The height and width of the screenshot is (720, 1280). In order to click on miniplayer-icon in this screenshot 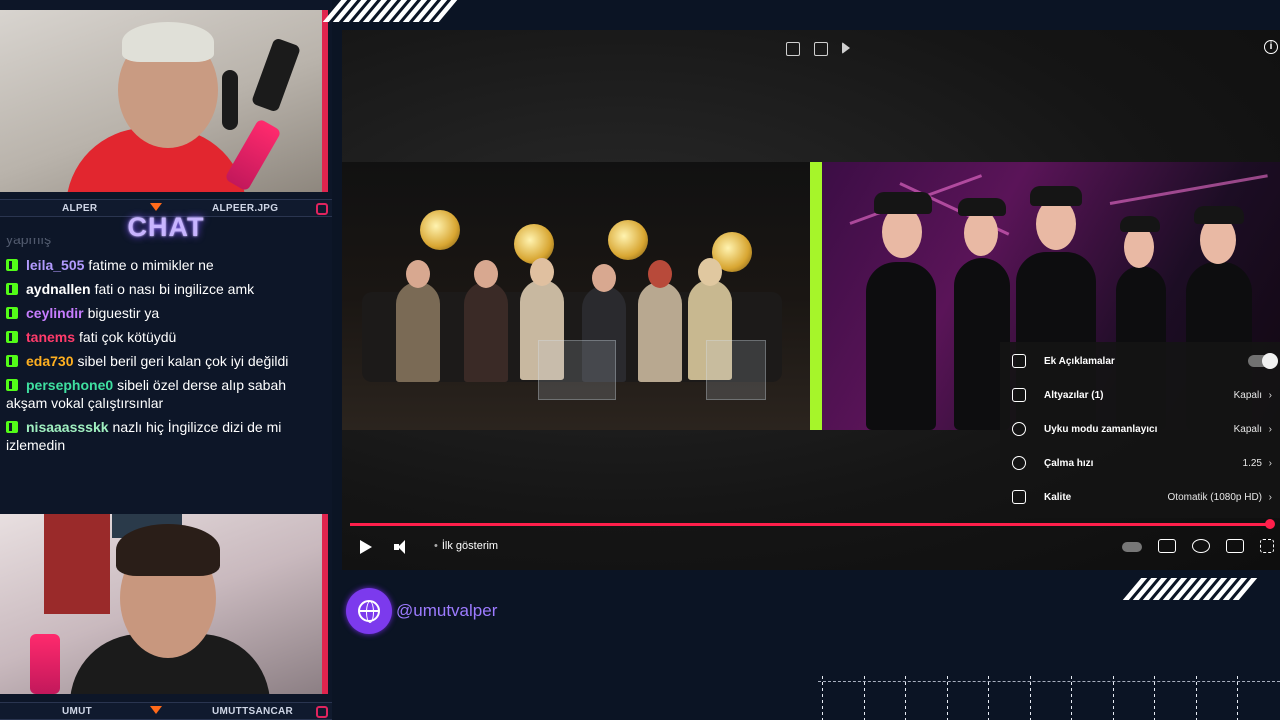, I will do `click(793, 49)`.